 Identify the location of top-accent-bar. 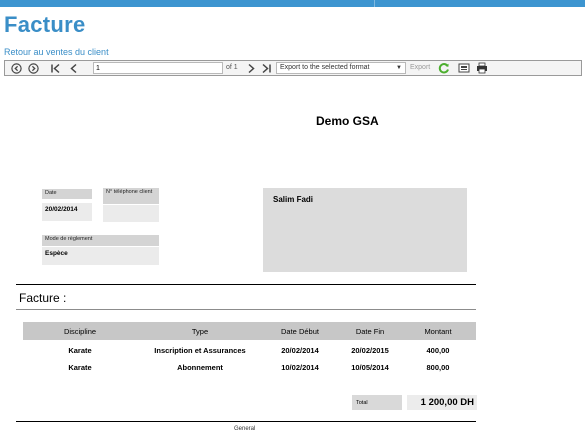
(292, 3).